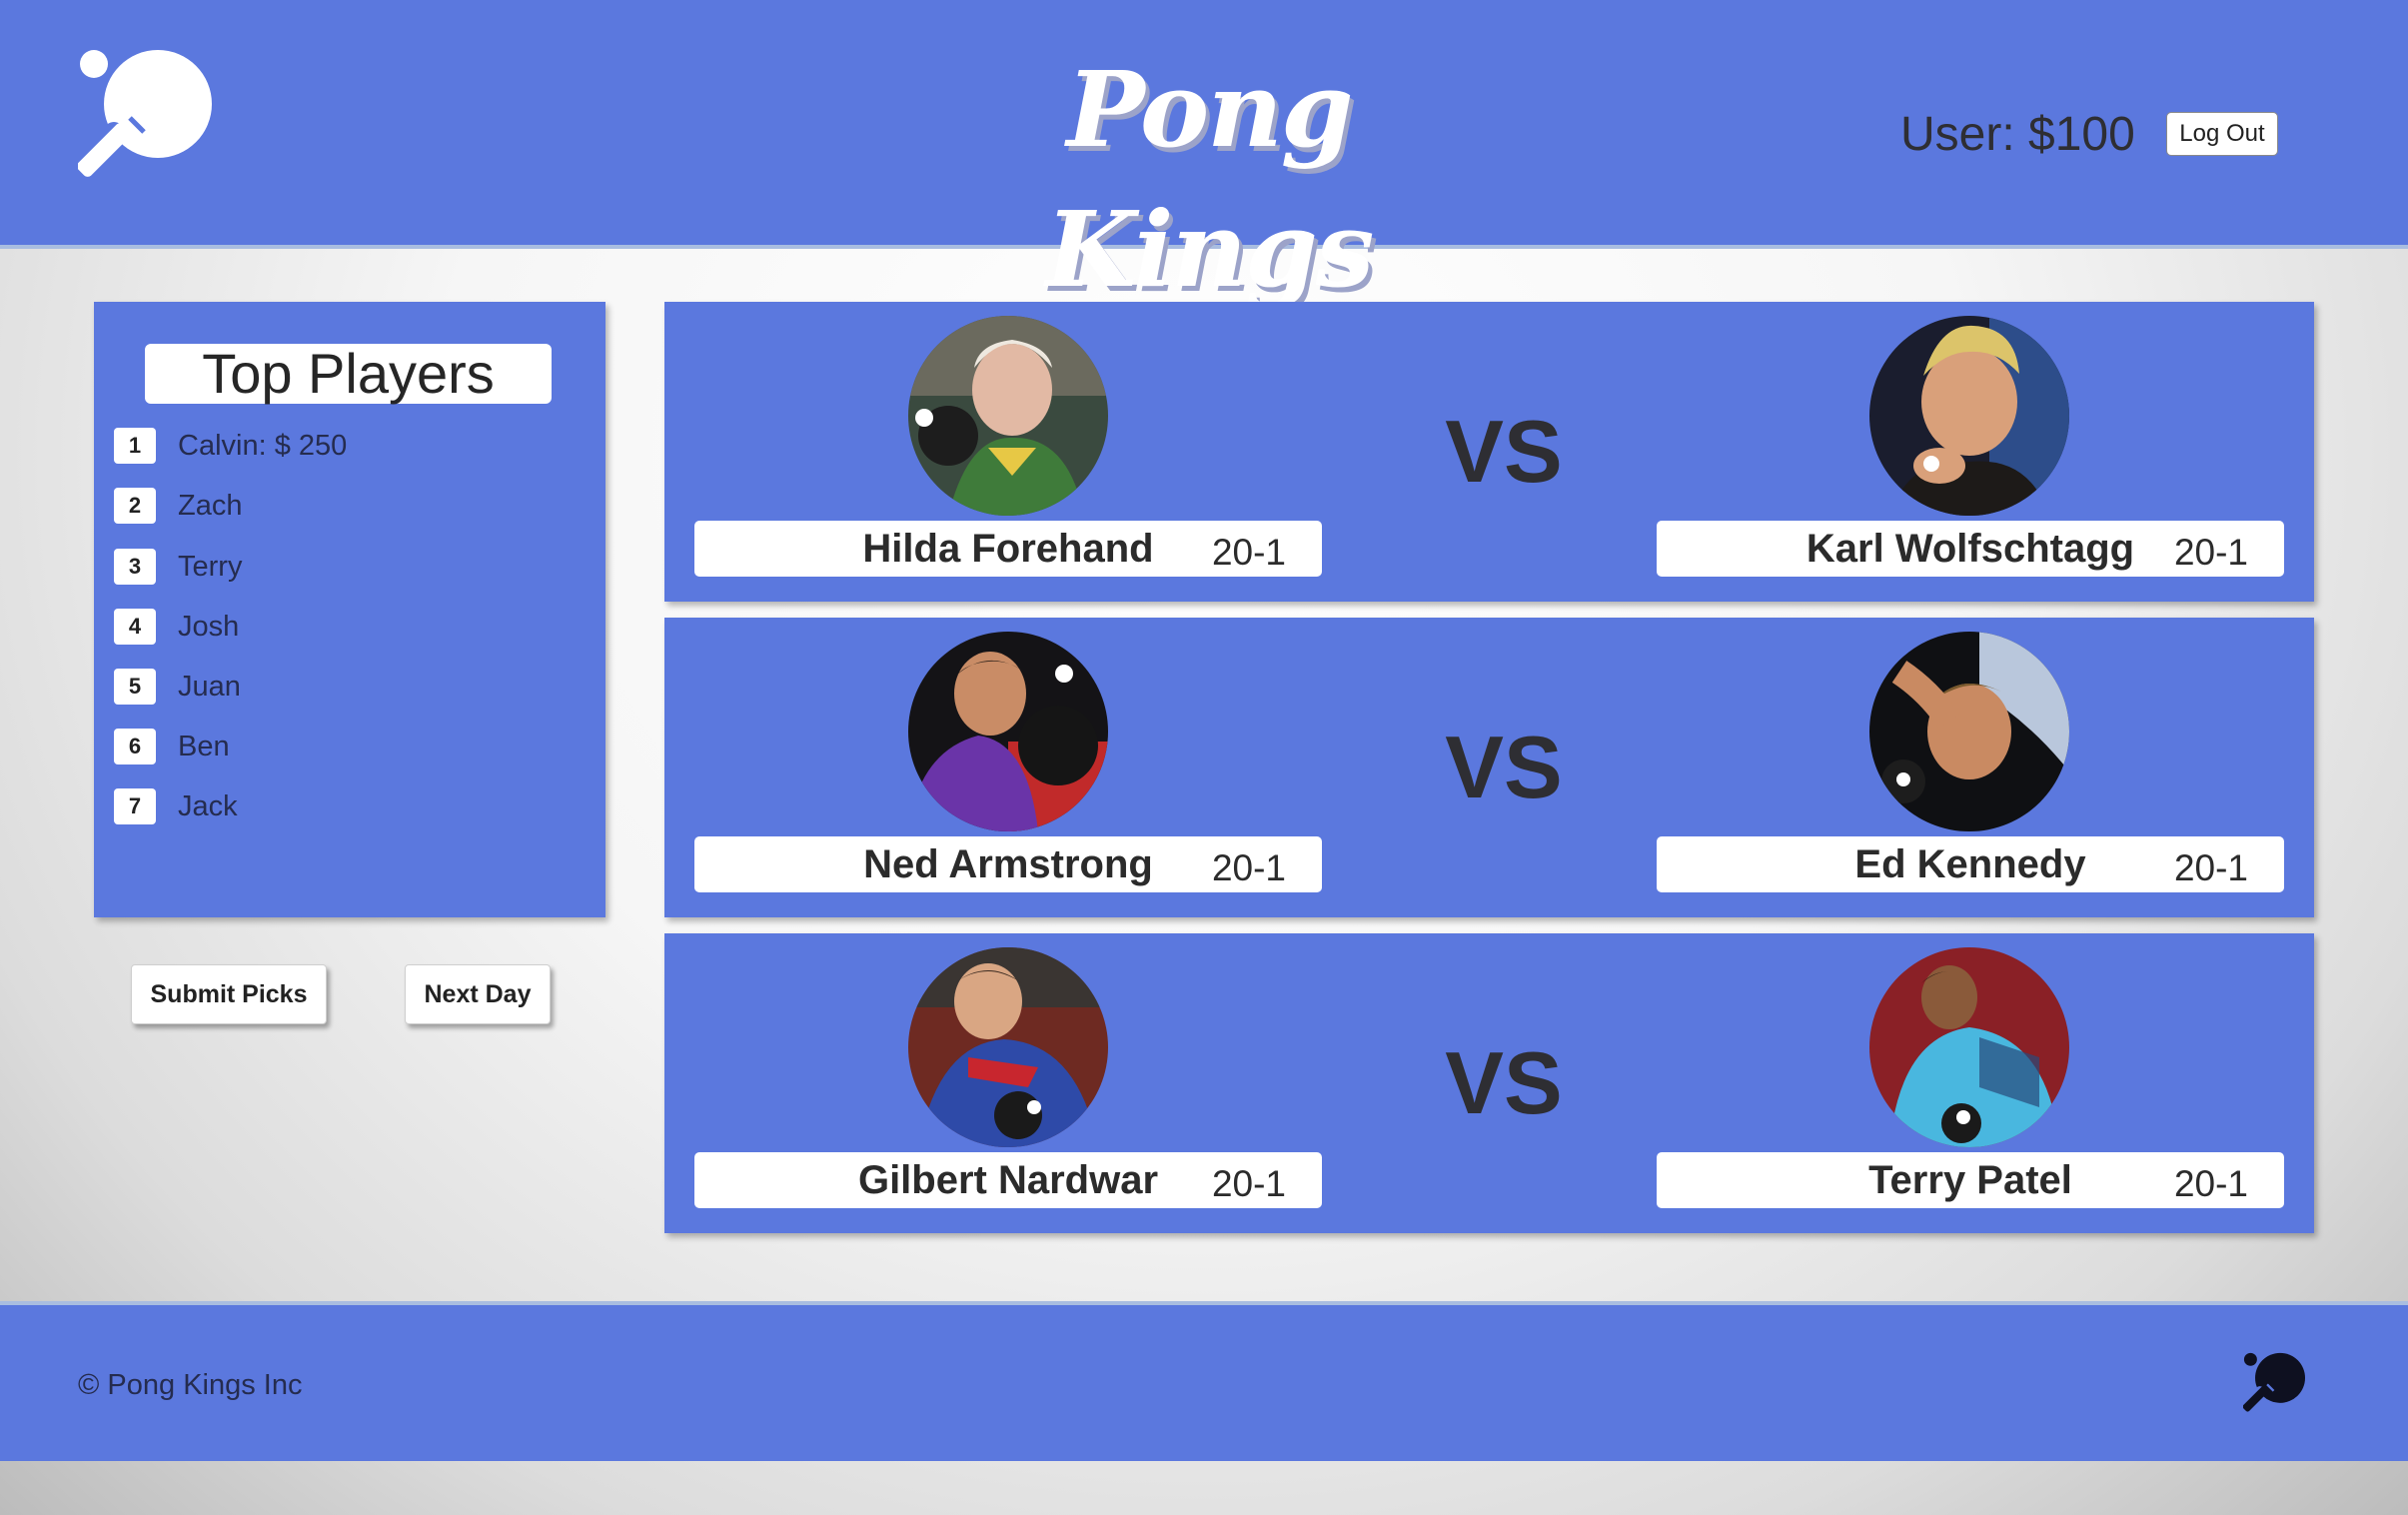 The height and width of the screenshot is (1515, 2408). Describe the element at coordinates (348, 374) in the screenshot. I see `top-players-title: Top Players` at that location.